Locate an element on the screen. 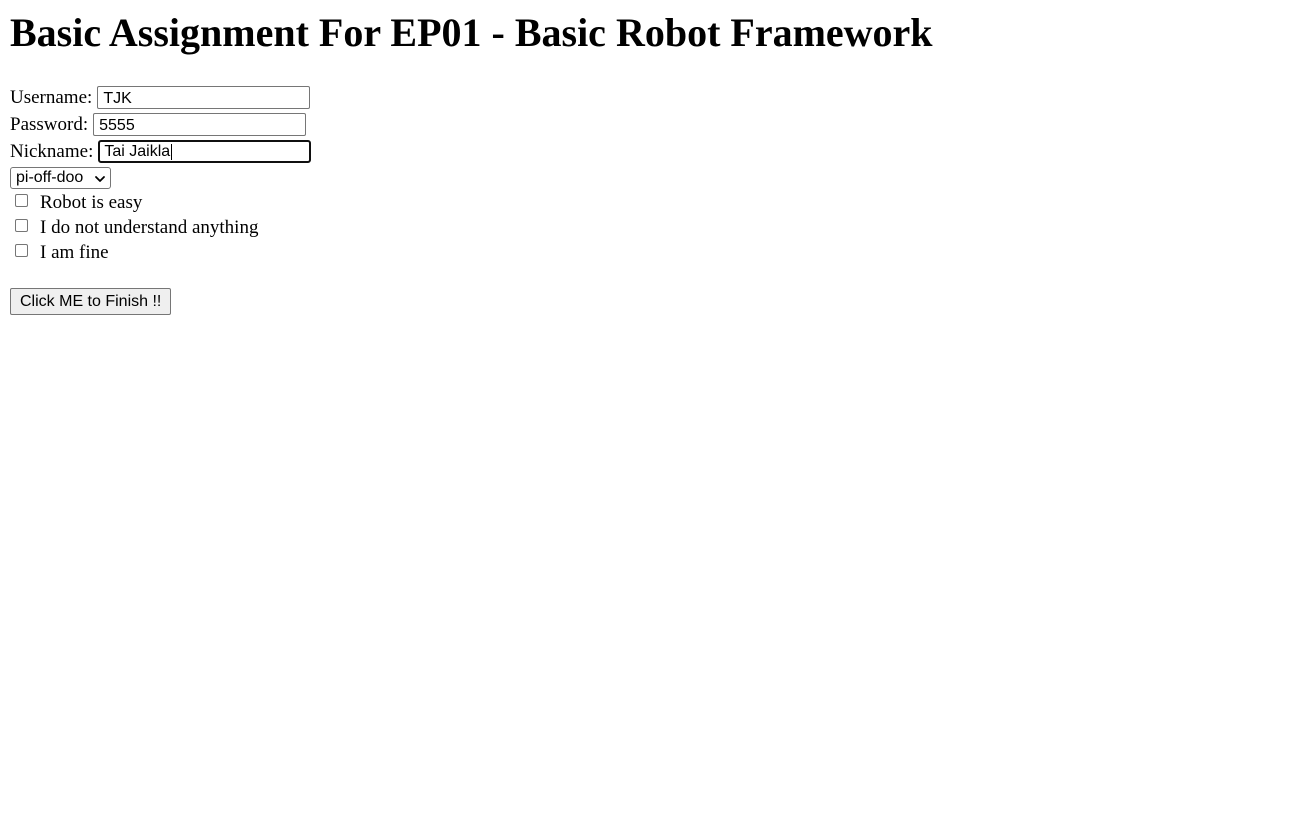 Image resolution: width=1295 pixels, height=832 pixels. dropdown-selected-value: pi-off-doo is located at coordinates (50, 177).